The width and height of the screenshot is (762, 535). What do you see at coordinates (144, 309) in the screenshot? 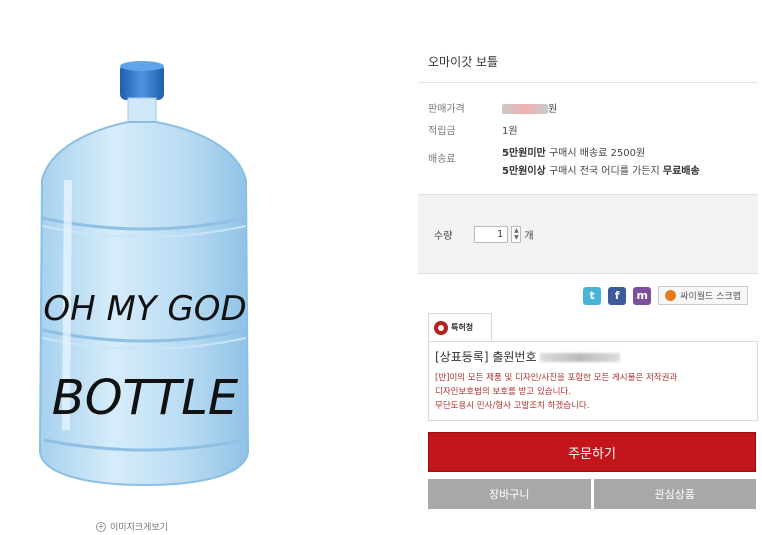
I see `bottle-text-line1: OH MY GOD` at bounding box center [144, 309].